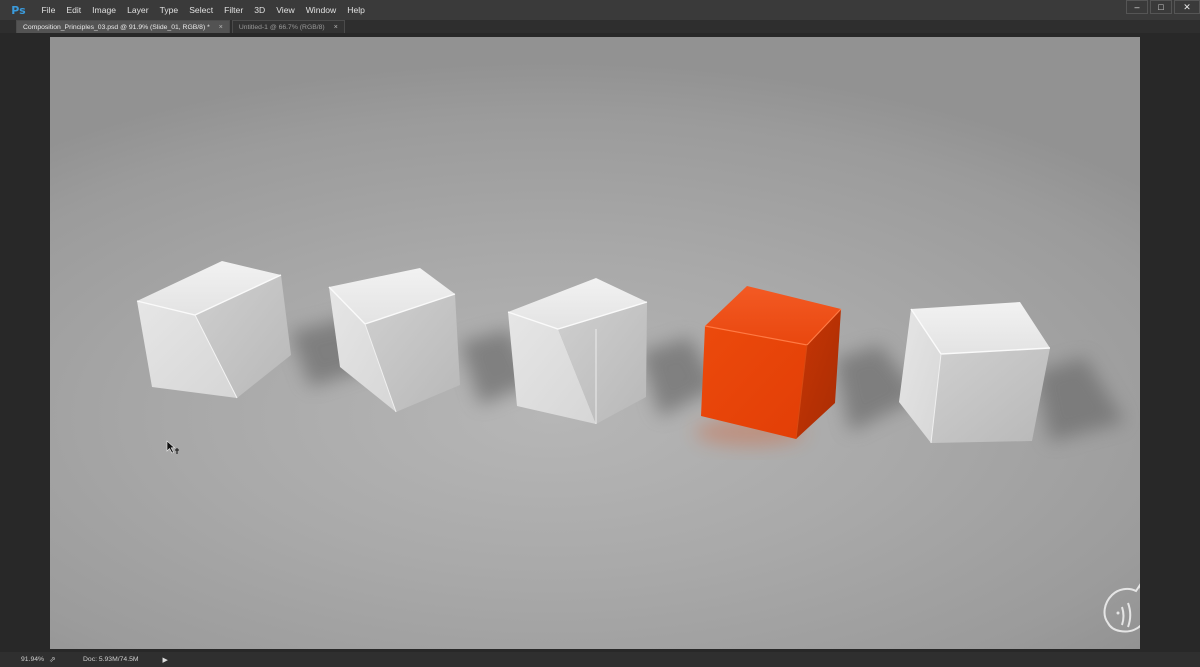  I want to click on doc-size-readout: Doc: 5.93M/74.5M, so click(111, 659).